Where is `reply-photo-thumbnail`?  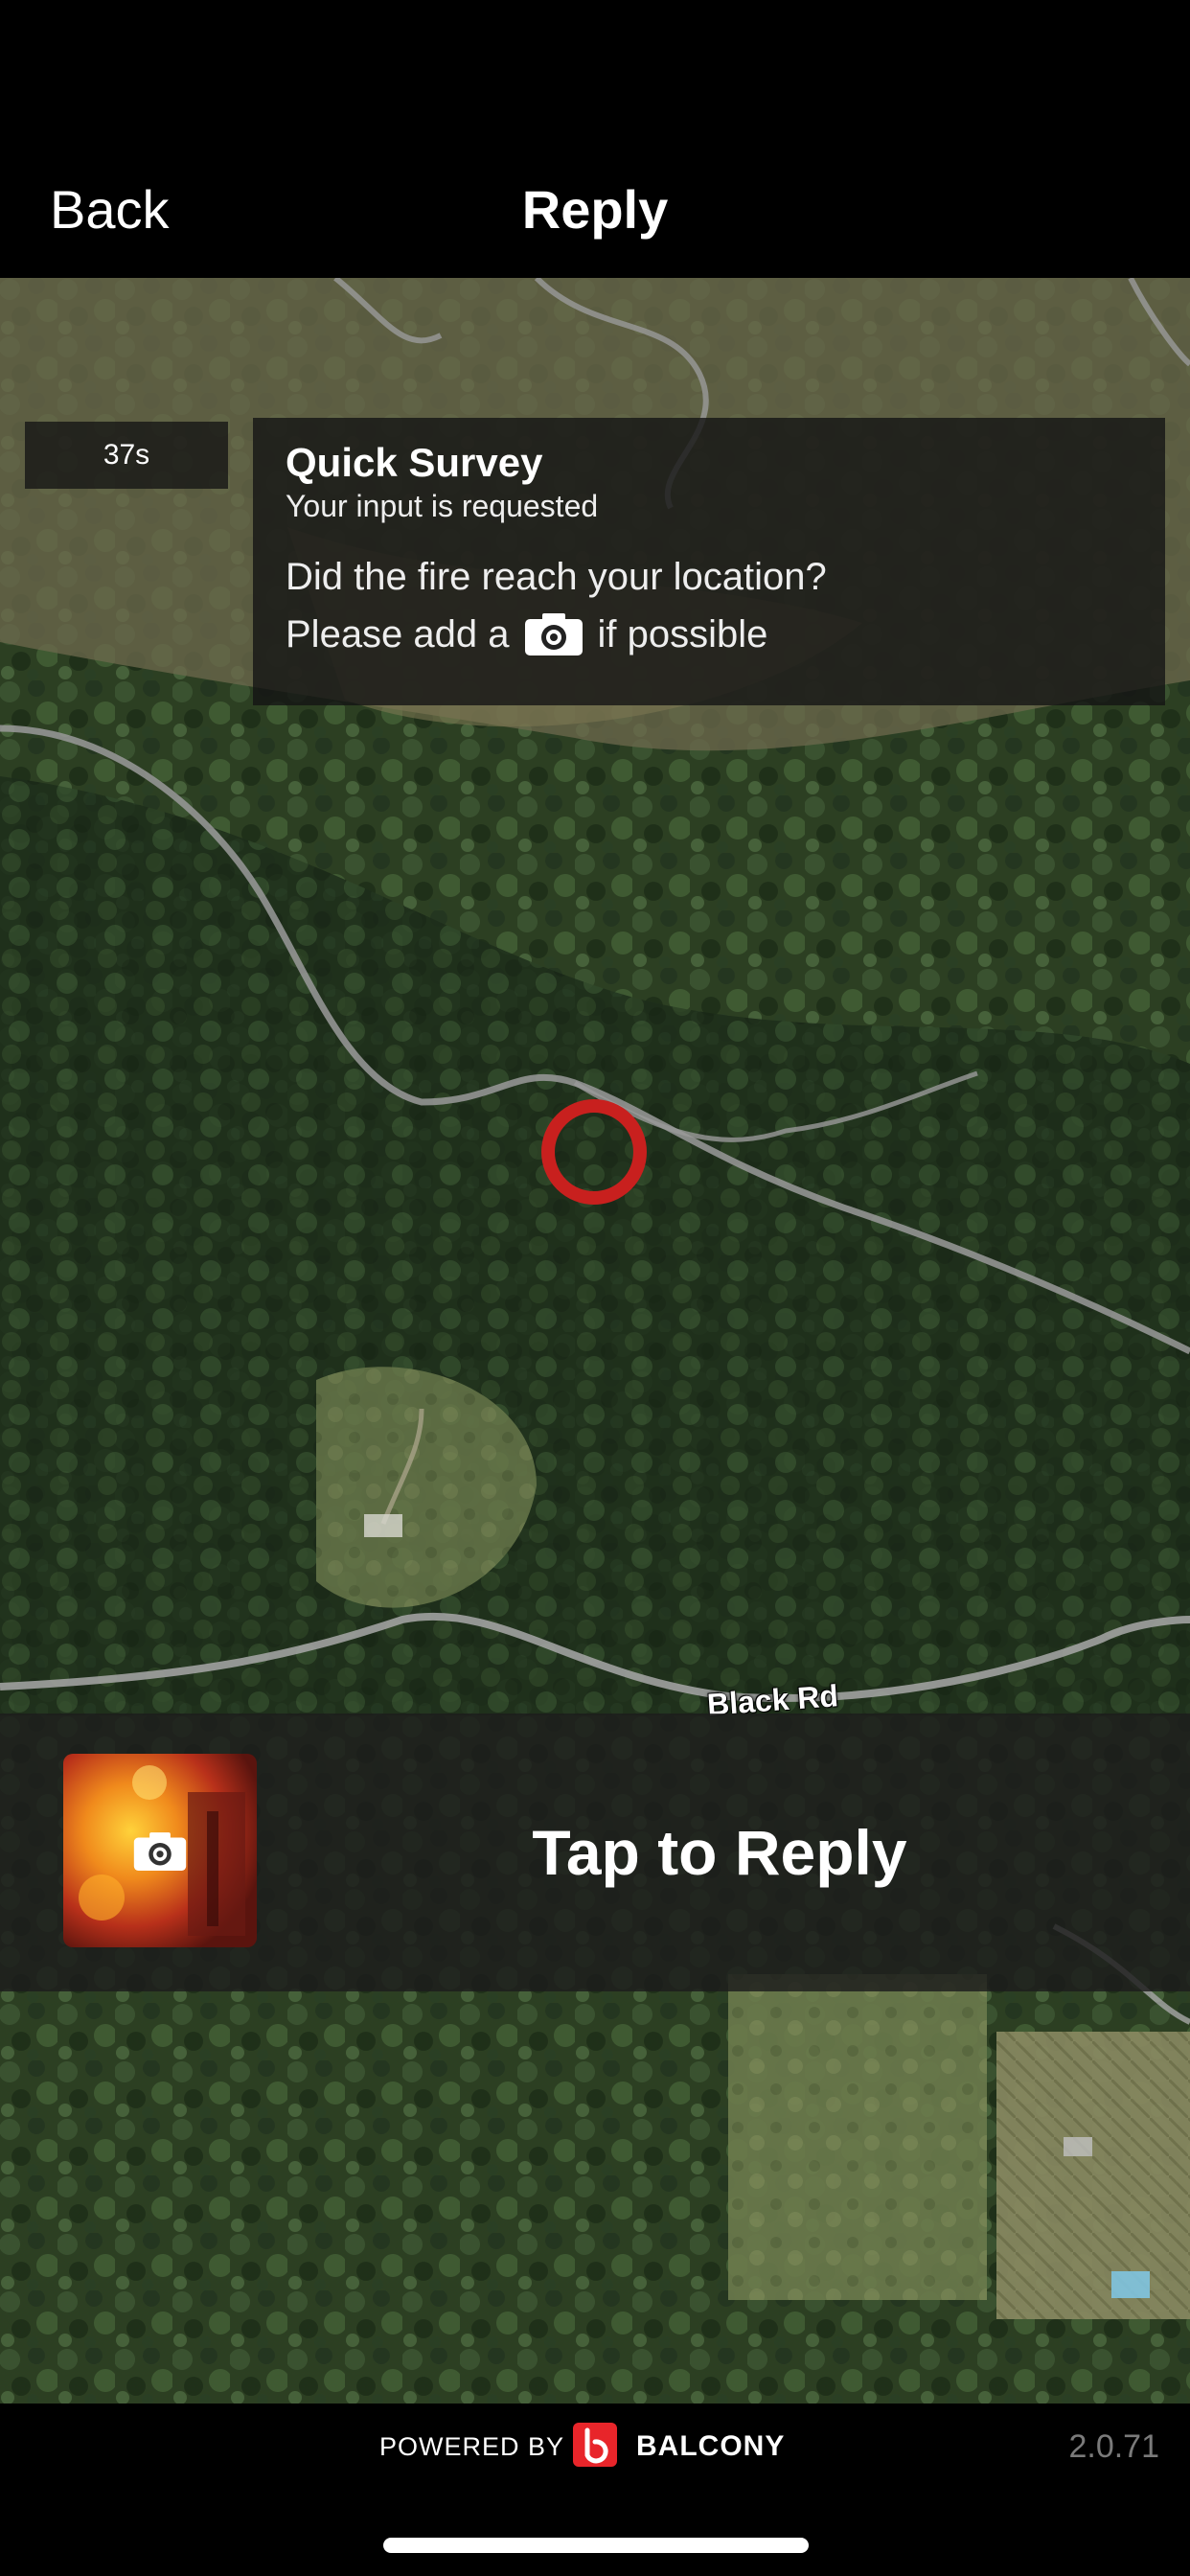 reply-photo-thumbnail is located at coordinates (160, 1851).